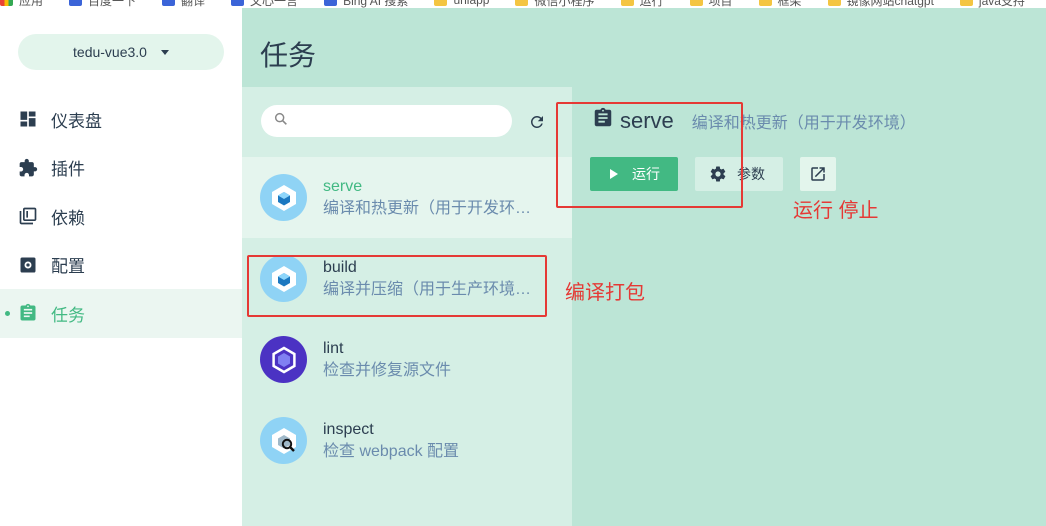 The height and width of the screenshot is (526, 1046). Describe the element at coordinates (992, 4) in the screenshot. I see `bookmark-folder-java: java支持` at that location.